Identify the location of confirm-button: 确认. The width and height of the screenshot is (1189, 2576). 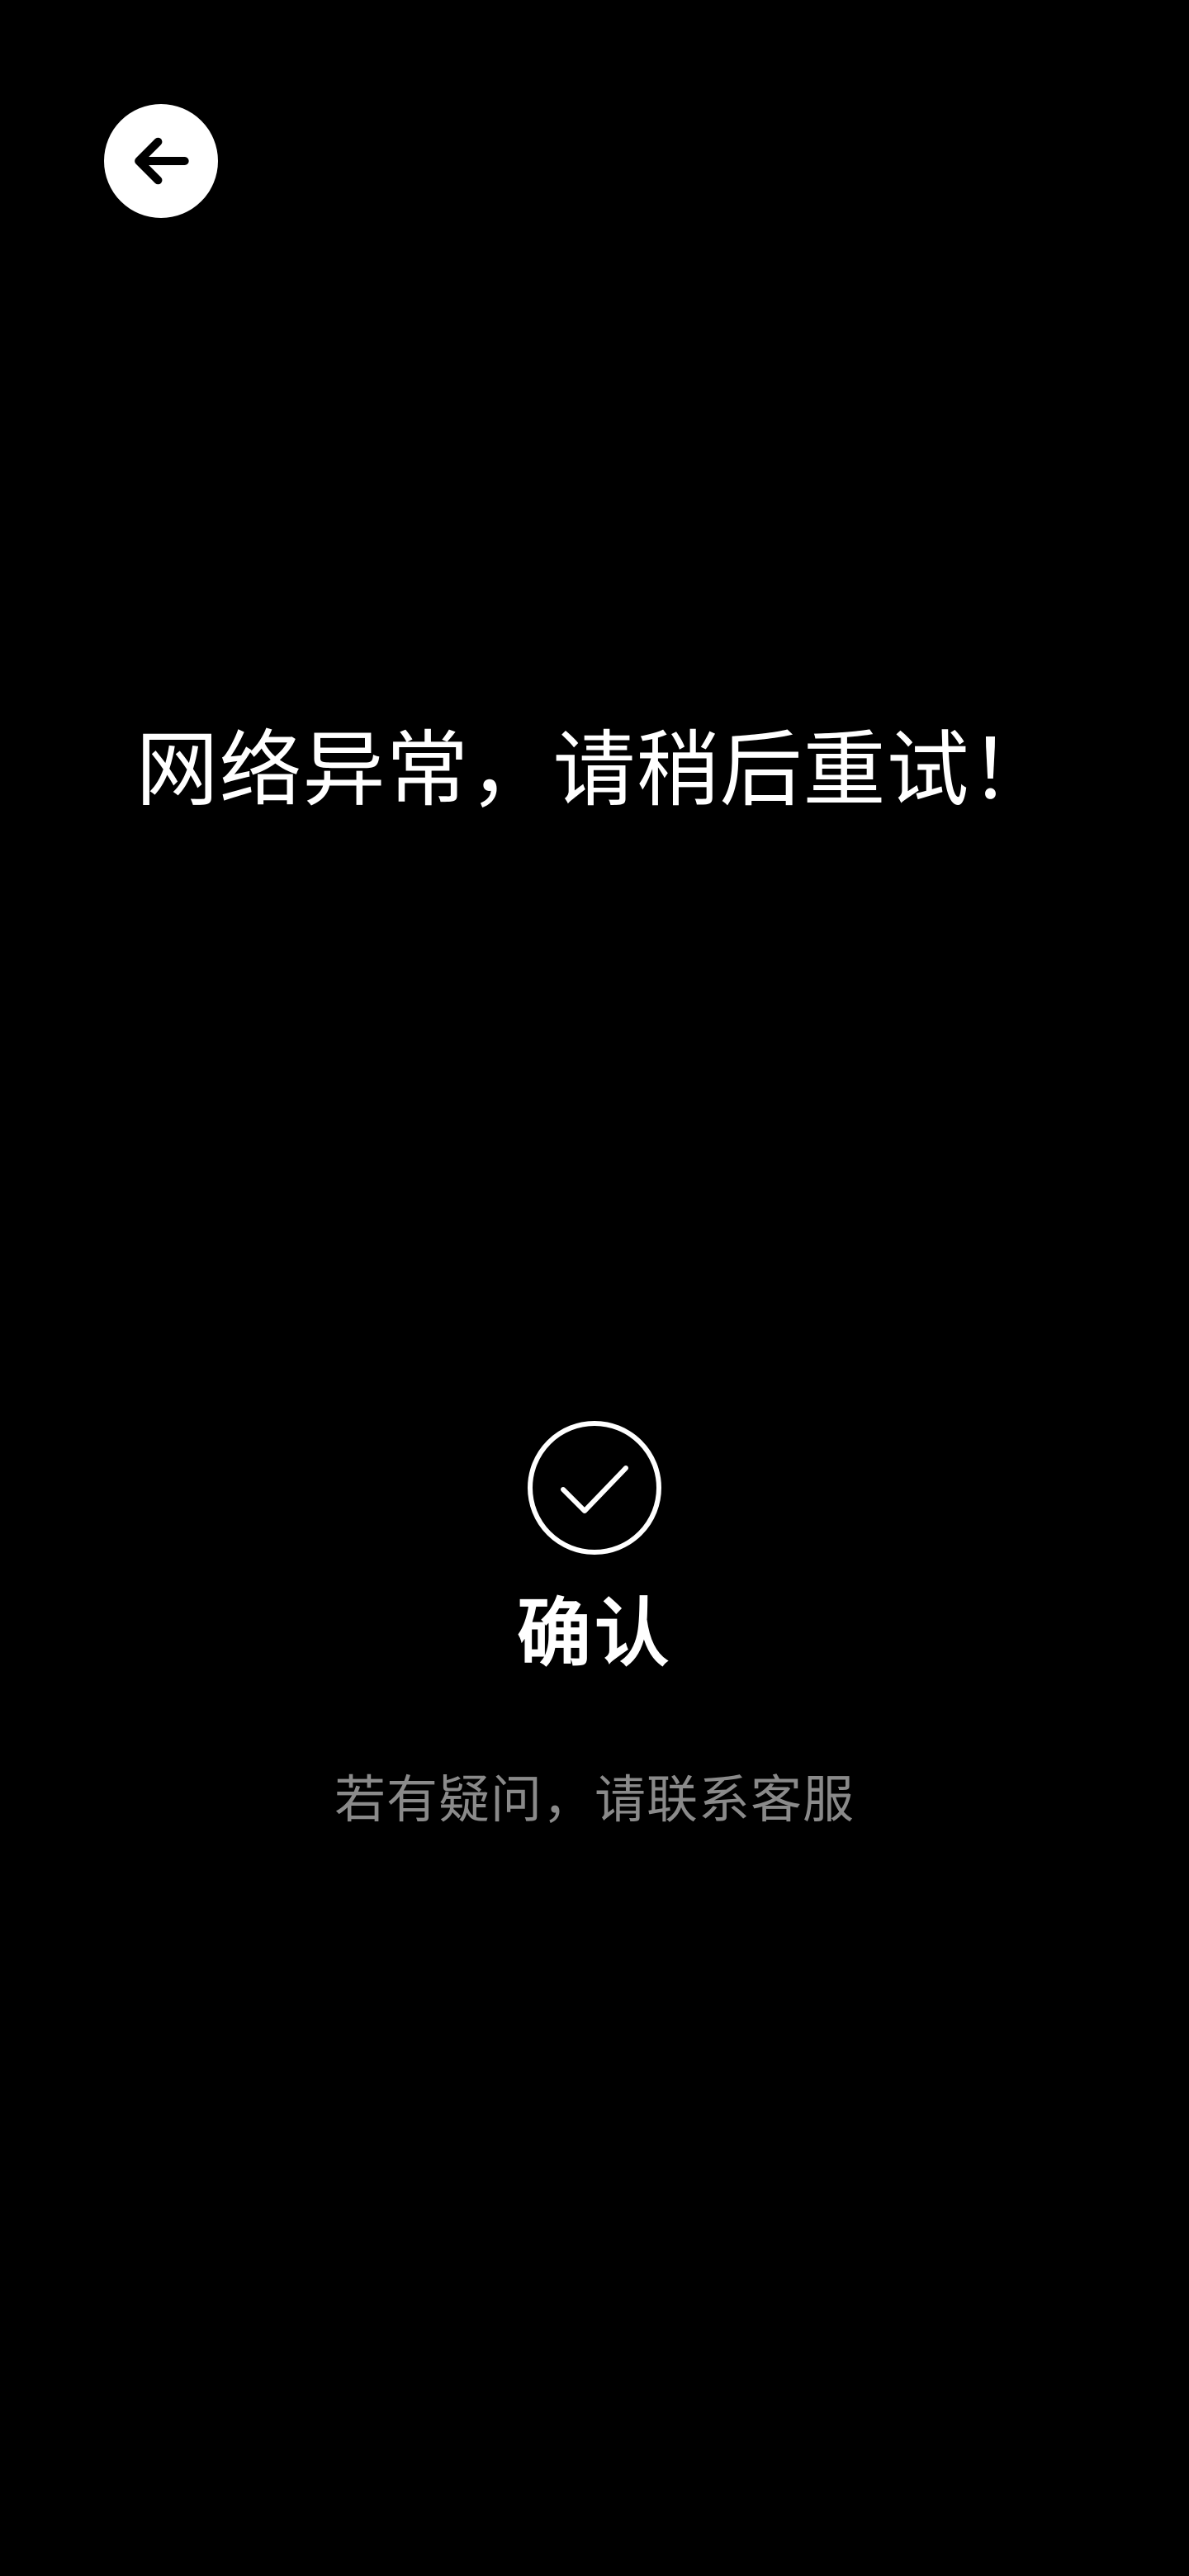
(594, 1549).